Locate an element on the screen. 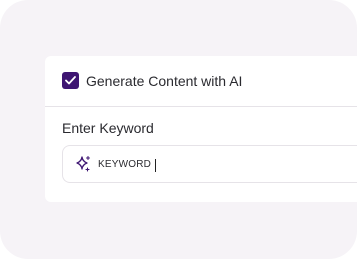 The image size is (357, 259). checkmark-icon is located at coordinates (70, 80).